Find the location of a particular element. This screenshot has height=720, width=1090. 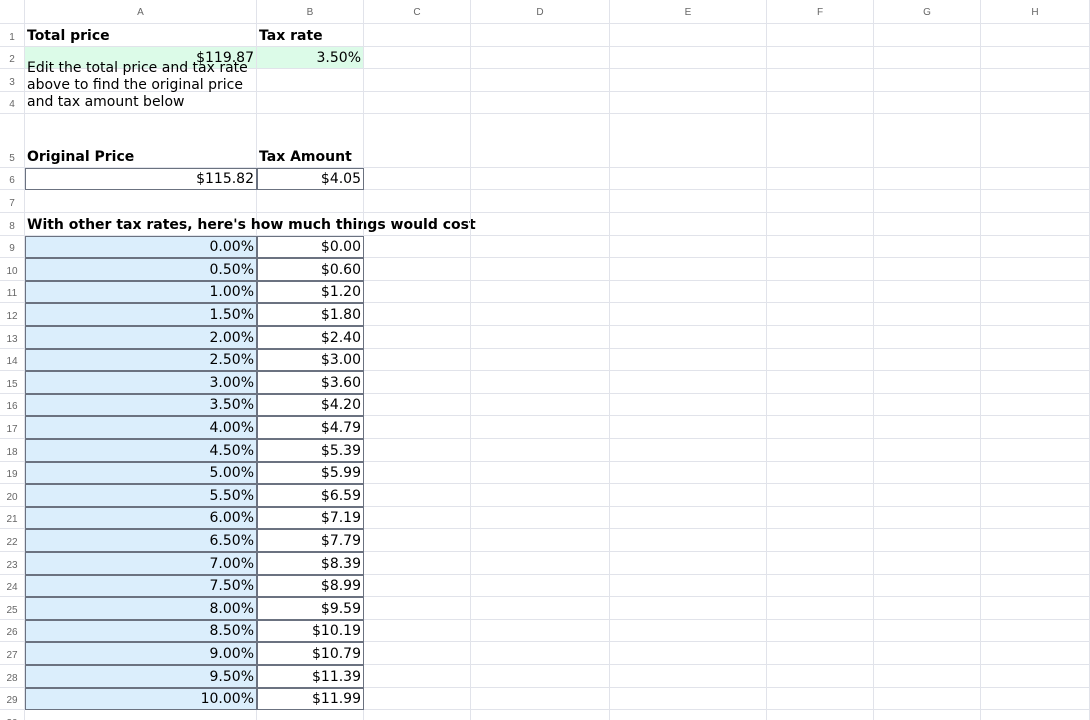

cell-d20 is located at coordinates (540, 495).